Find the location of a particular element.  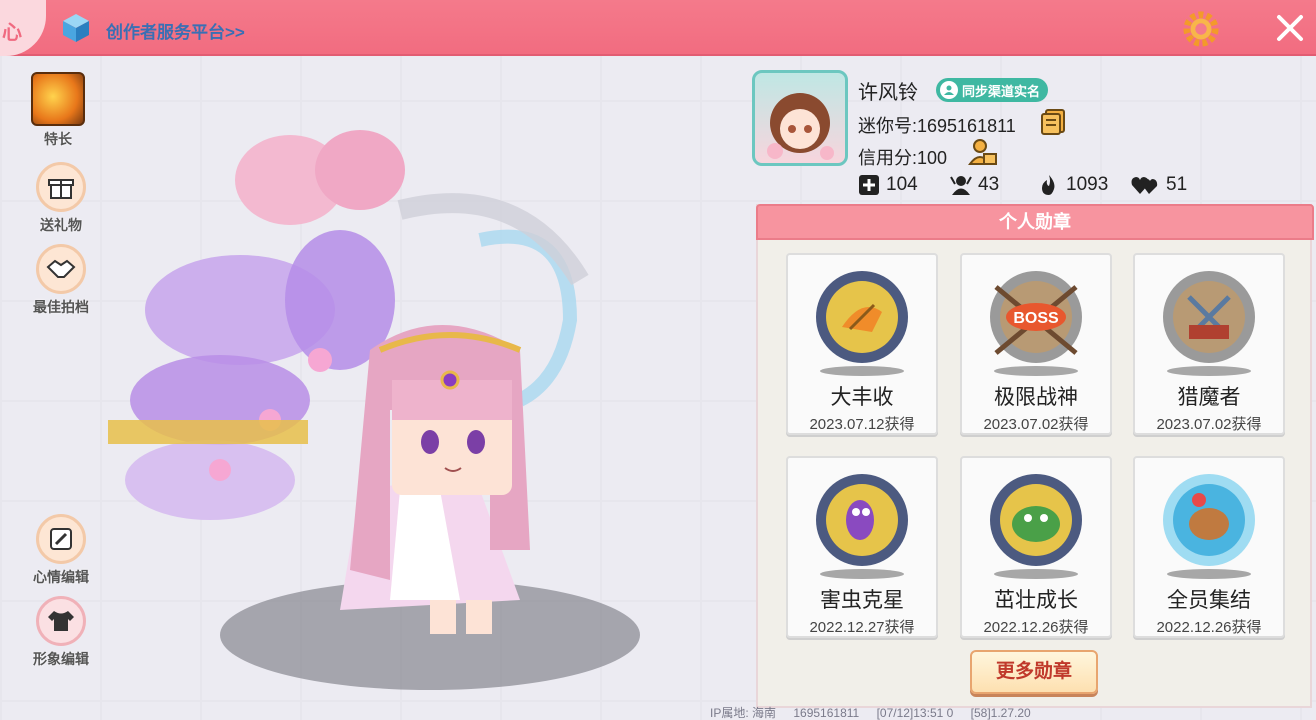

sidebar-item-best-partner: 最佳拍档 is located at coordinates (61, 280).